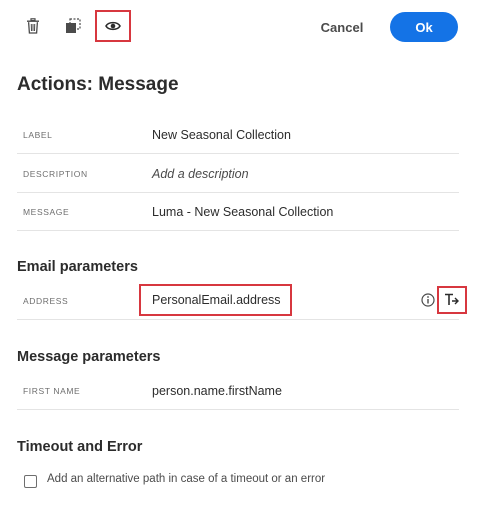 This screenshot has height=522, width=482. What do you see at coordinates (428, 300) in the screenshot?
I see `info-icon` at bounding box center [428, 300].